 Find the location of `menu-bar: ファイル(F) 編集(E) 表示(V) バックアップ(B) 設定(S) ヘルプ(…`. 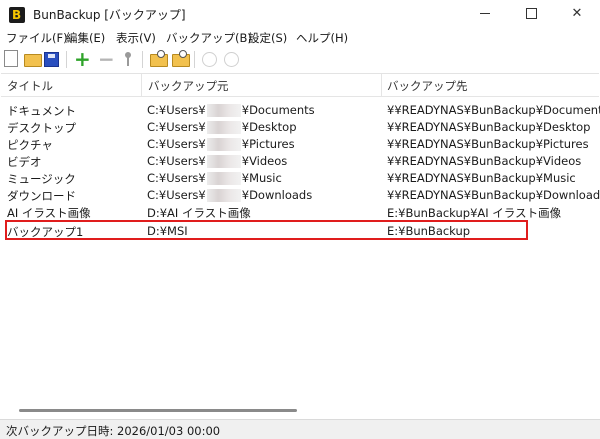

menu-bar: ファイル(F) 編集(E) 表示(V) バックアップ(B) 設定(S) ヘルプ(… is located at coordinates (300, 37).